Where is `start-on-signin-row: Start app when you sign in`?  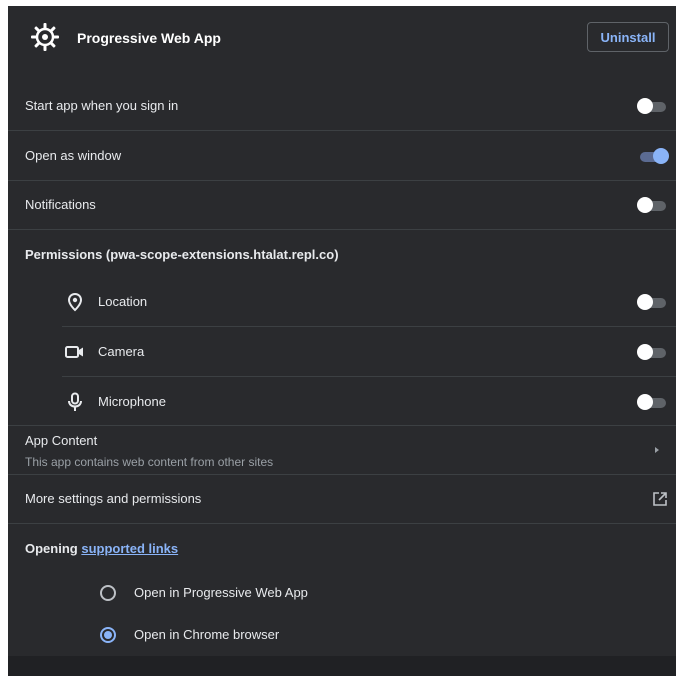
start-on-signin-row: Start app when you sign in is located at coordinates (342, 106).